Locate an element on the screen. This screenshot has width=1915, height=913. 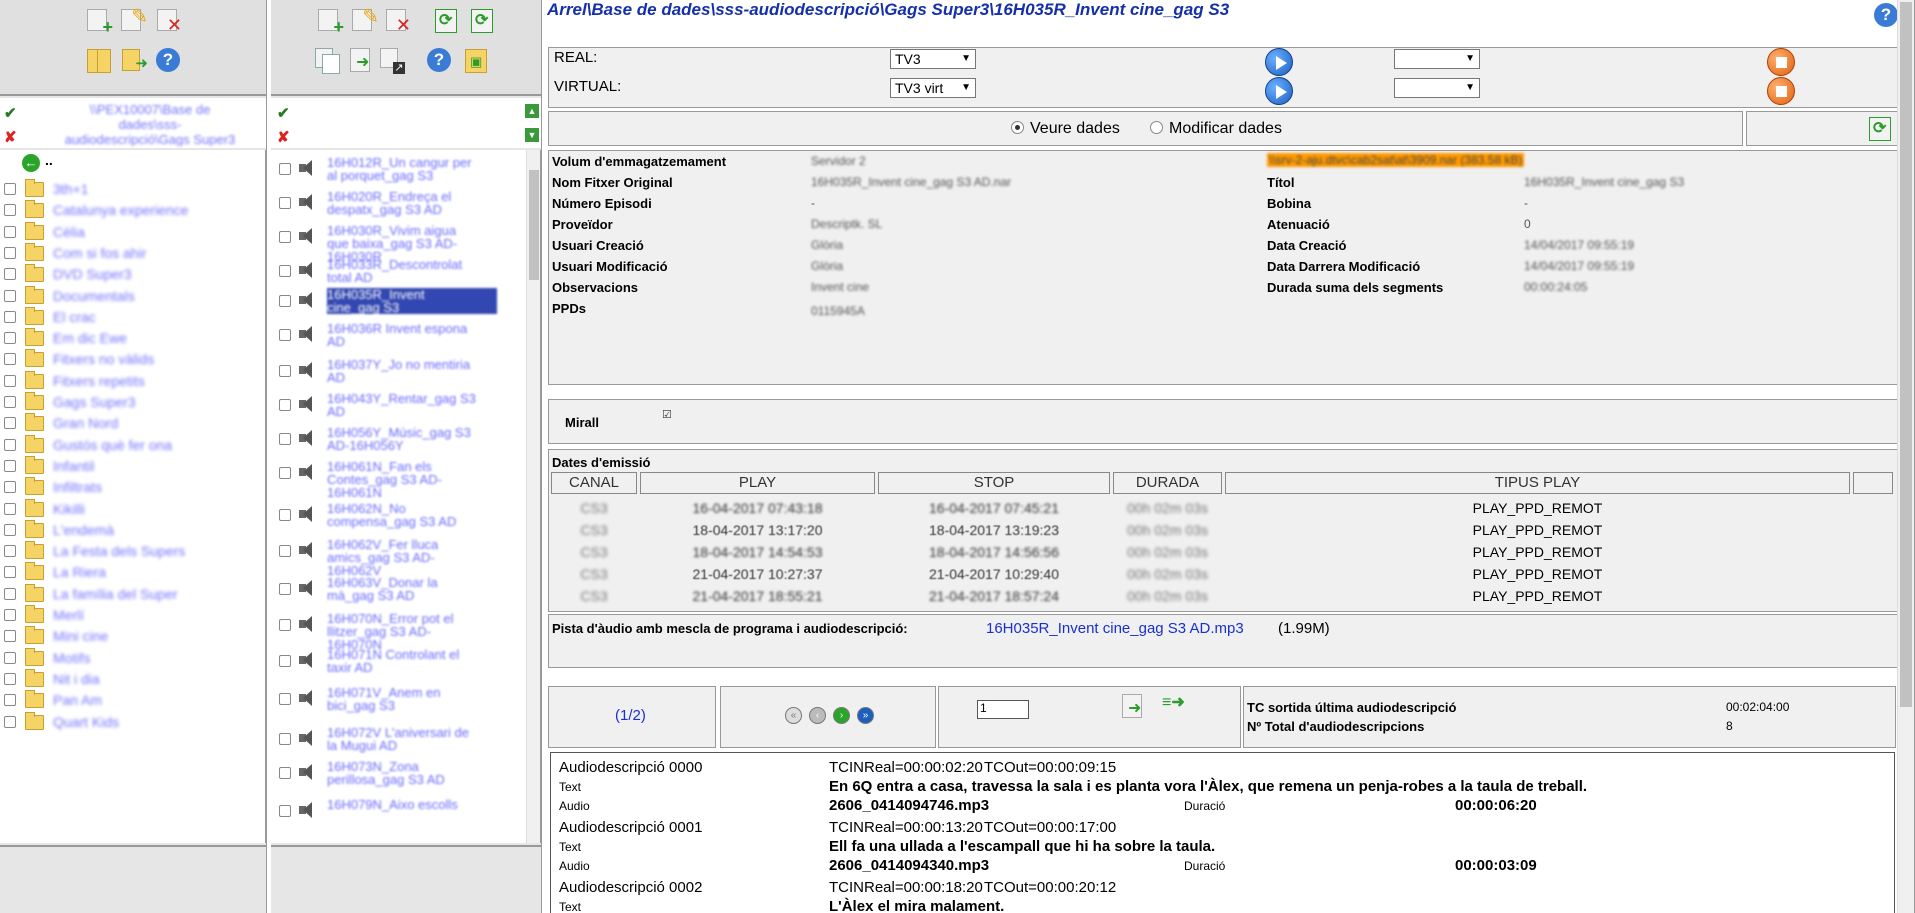
edit-folder-icon is located at coordinates (133, 19).